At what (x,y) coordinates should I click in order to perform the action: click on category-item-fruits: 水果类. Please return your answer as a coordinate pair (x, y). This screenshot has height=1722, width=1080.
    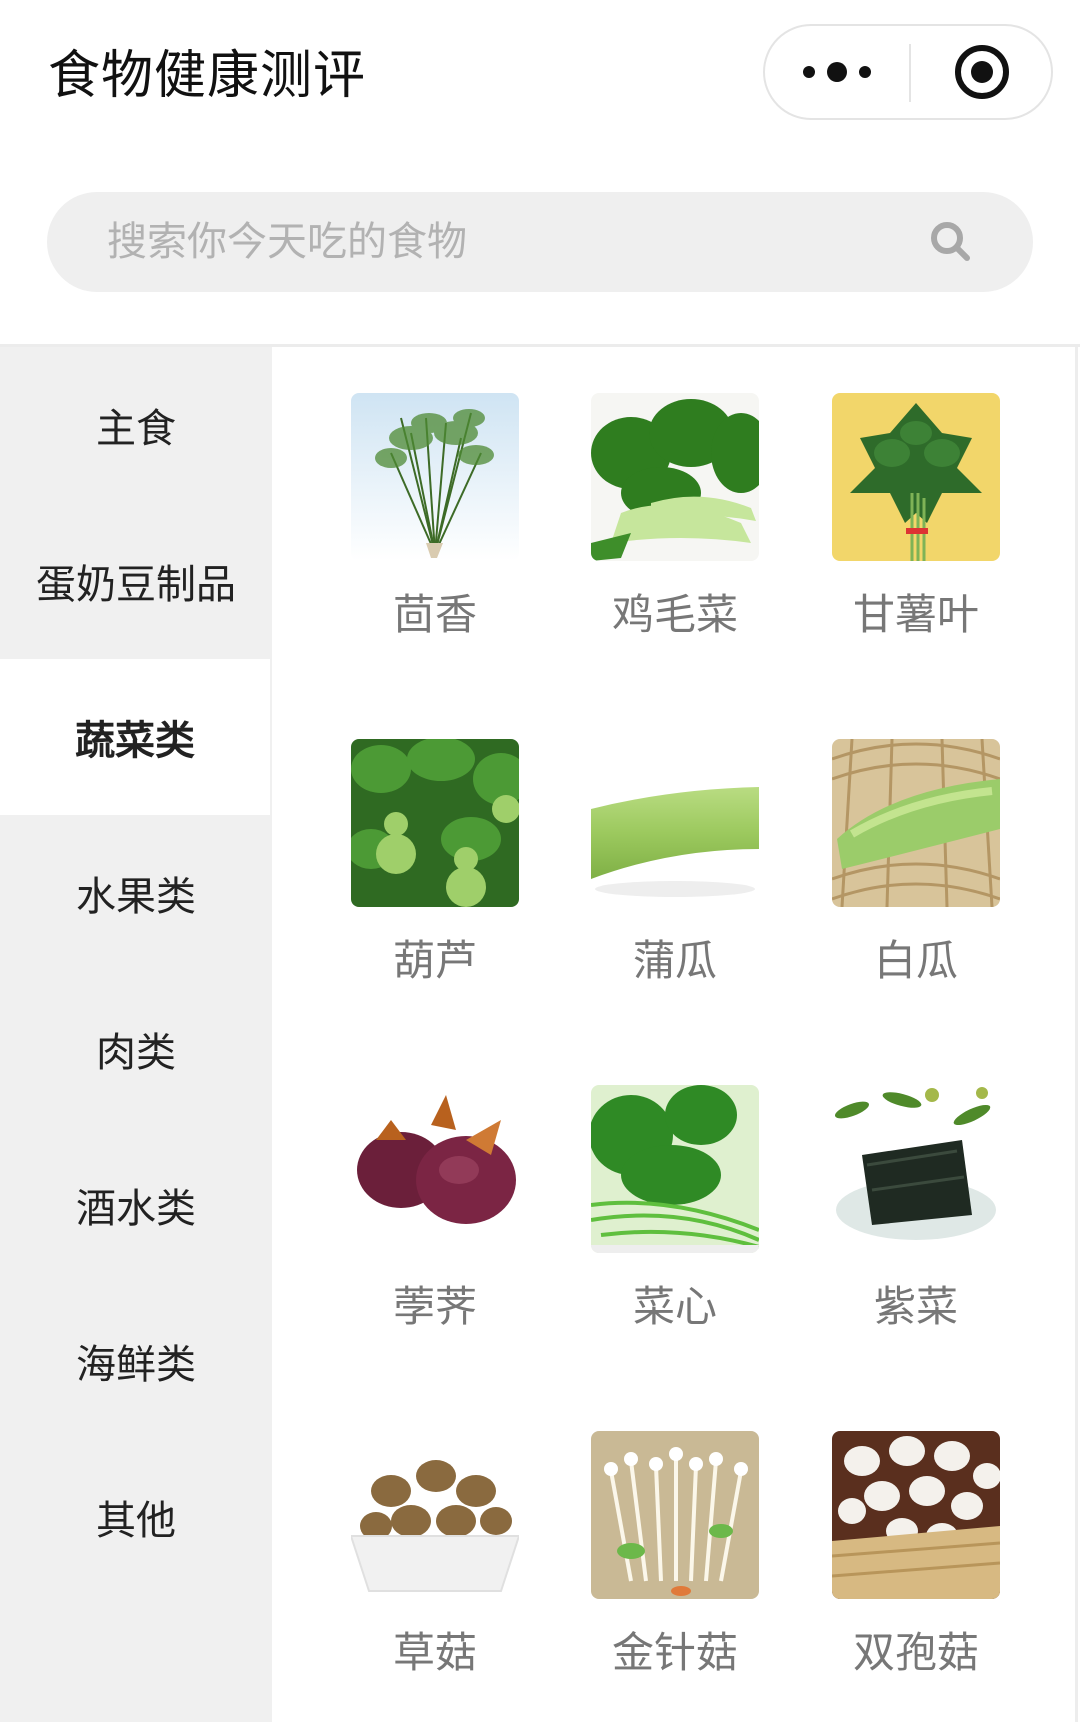
    Looking at the image, I should click on (136, 893).